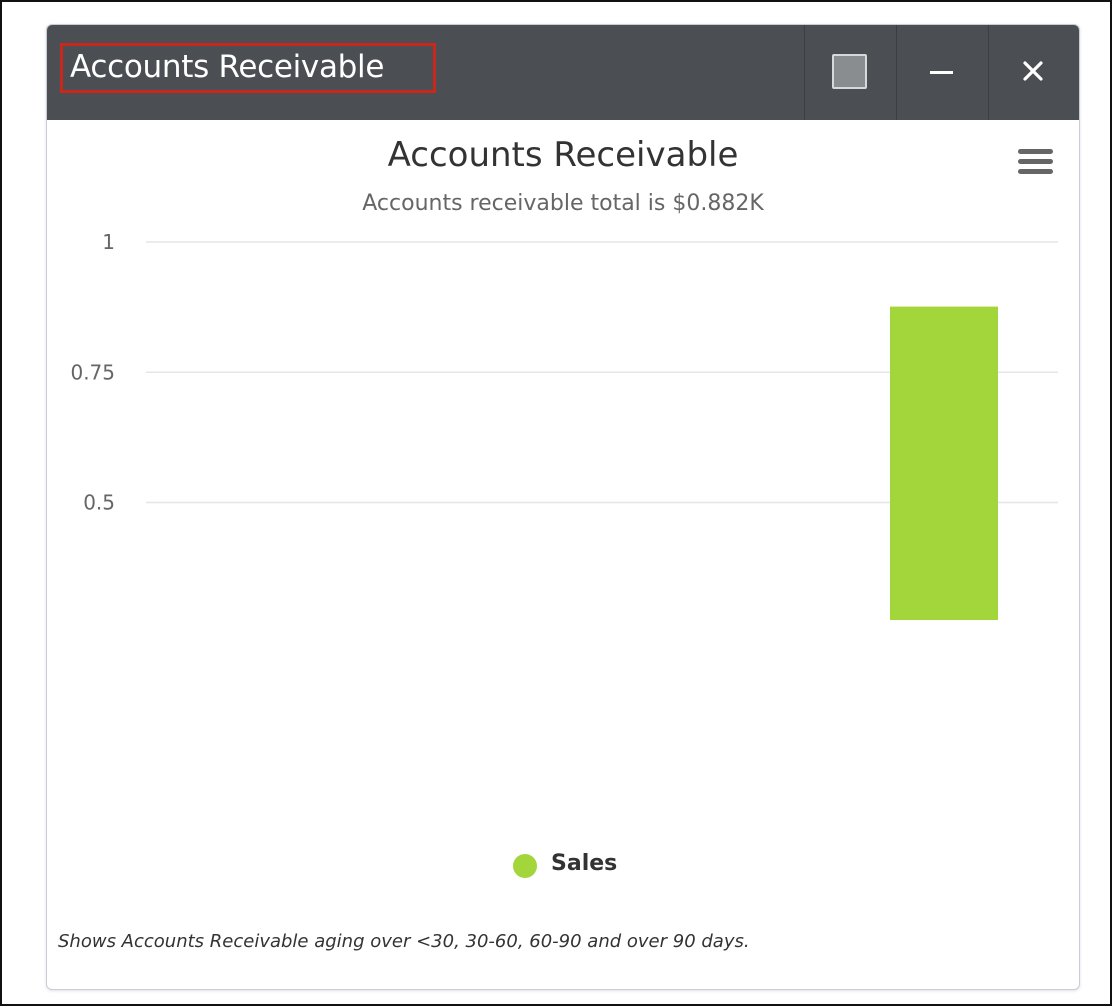 The width and height of the screenshot is (1112, 1006). I want to click on close-button, so click(1033, 72).